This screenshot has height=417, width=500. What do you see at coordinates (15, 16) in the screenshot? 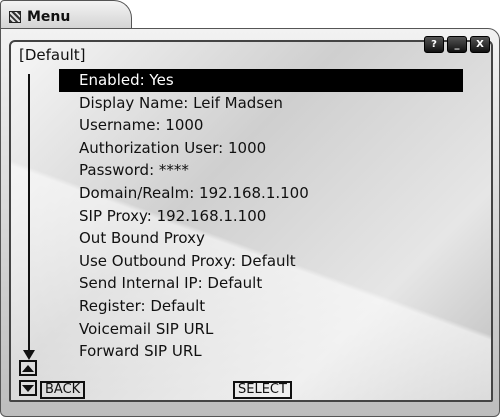
I see `app-icon` at bounding box center [15, 16].